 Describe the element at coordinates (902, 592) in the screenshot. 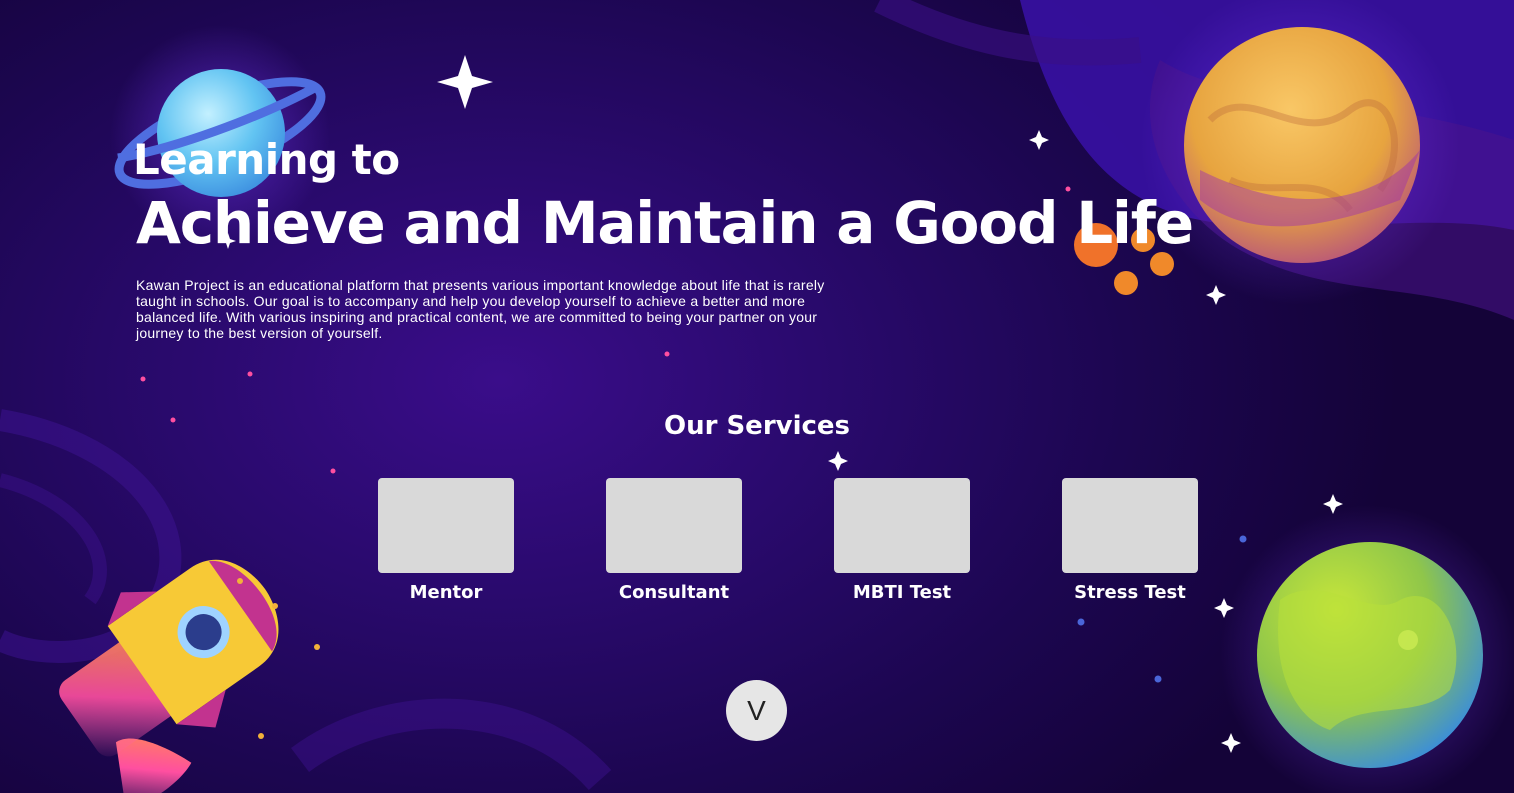

I see `service-label: MBTI Test` at that location.